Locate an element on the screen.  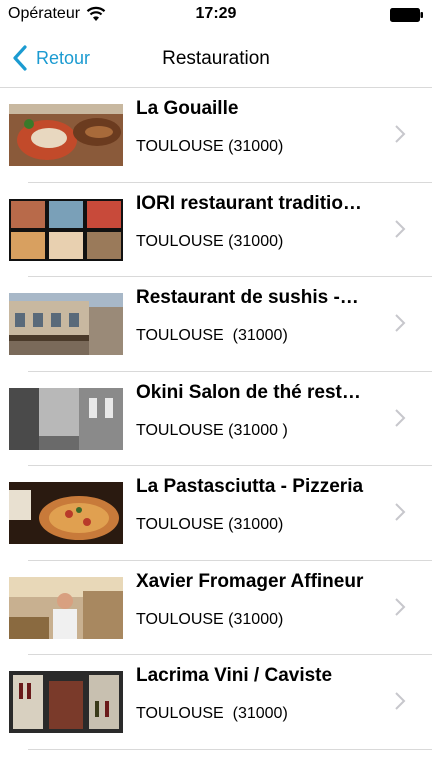
list-item: Restaurant de sushis -… TOULOUSE (31000) is located at coordinates (216, 324).